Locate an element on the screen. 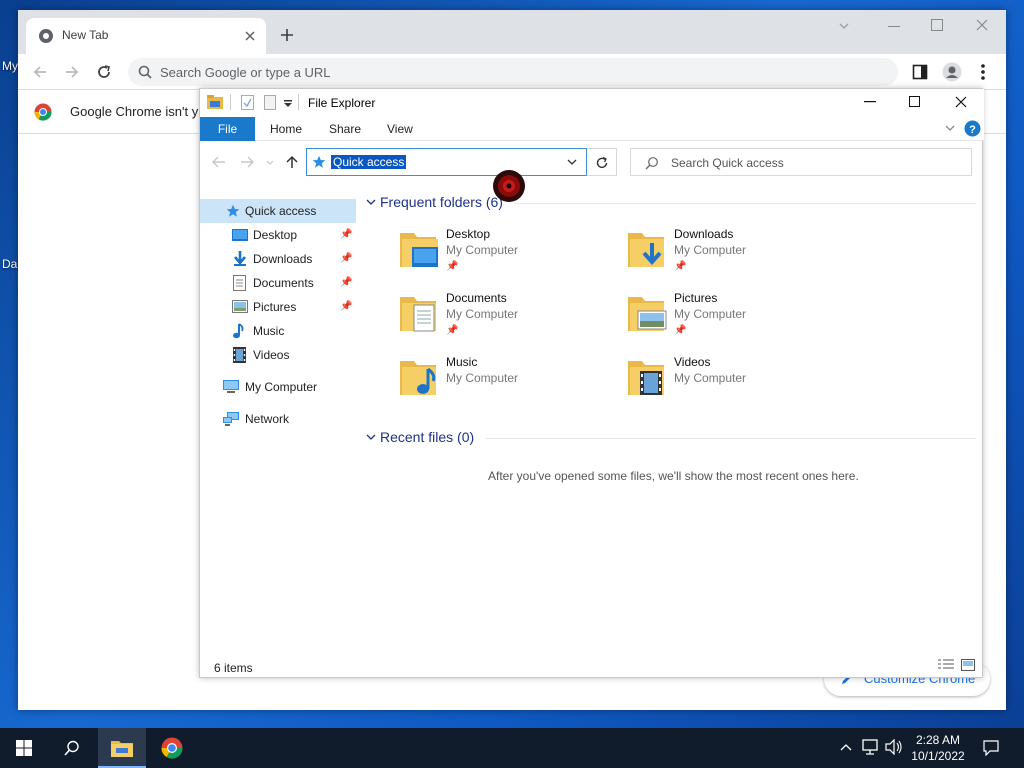  pictures-icon is located at coordinates (240, 306).